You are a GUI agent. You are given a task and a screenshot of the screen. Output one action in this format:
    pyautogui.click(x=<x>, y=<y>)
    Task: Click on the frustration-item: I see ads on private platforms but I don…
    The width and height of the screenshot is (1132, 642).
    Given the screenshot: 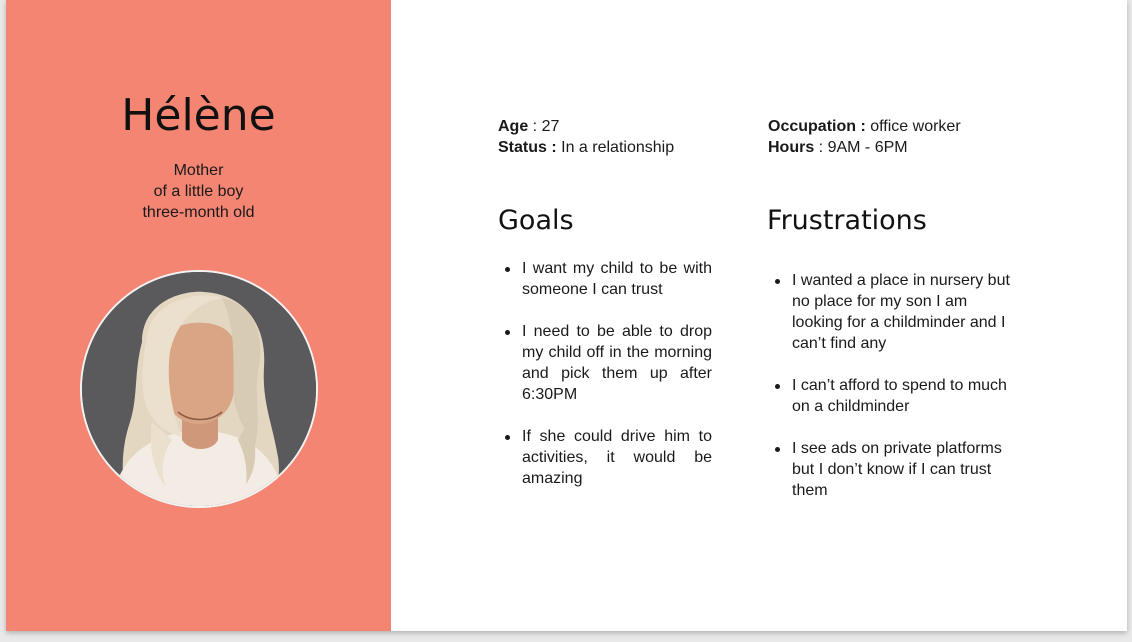 What is the action you would take?
    pyautogui.click(x=894, y=469)
    